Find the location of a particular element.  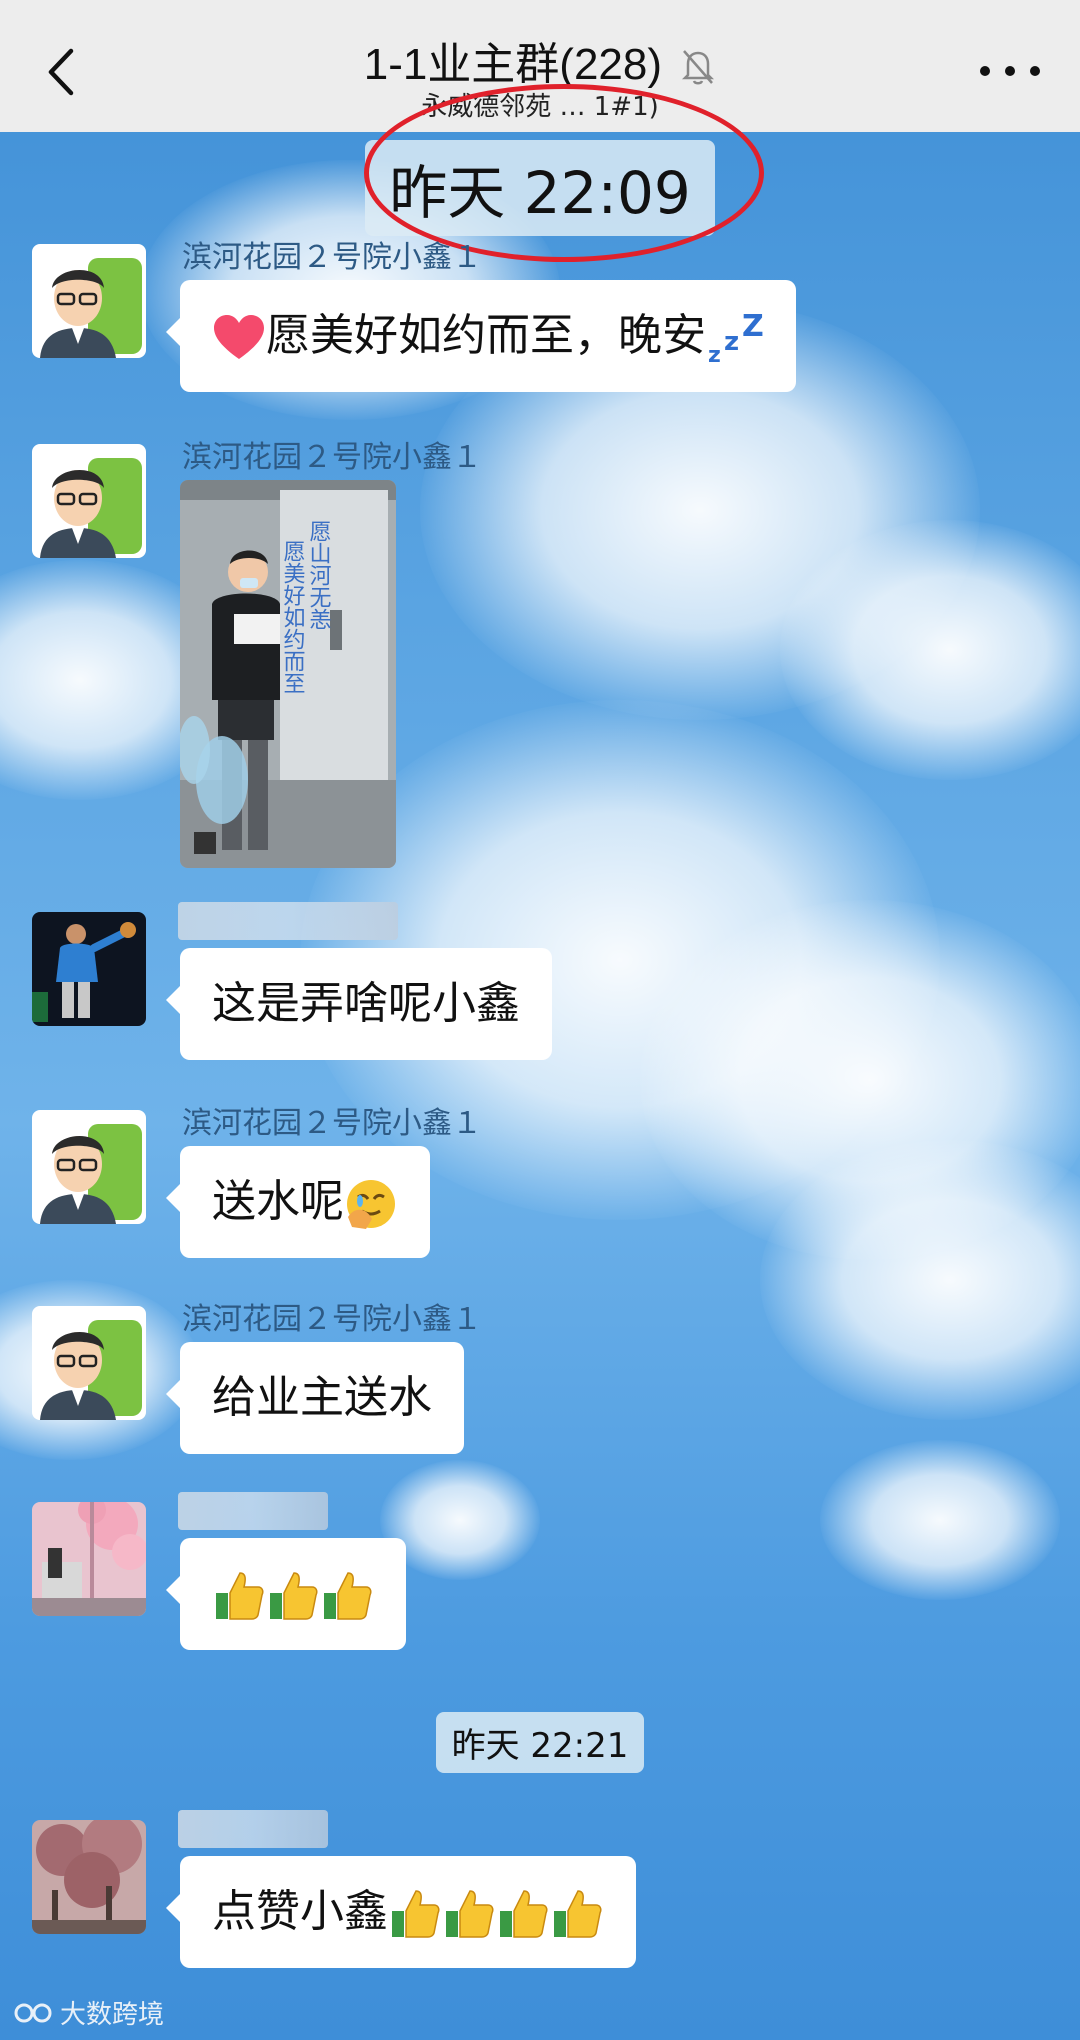

sleeping-zzz-icon: z z Z is located at coordinates (736, 338).